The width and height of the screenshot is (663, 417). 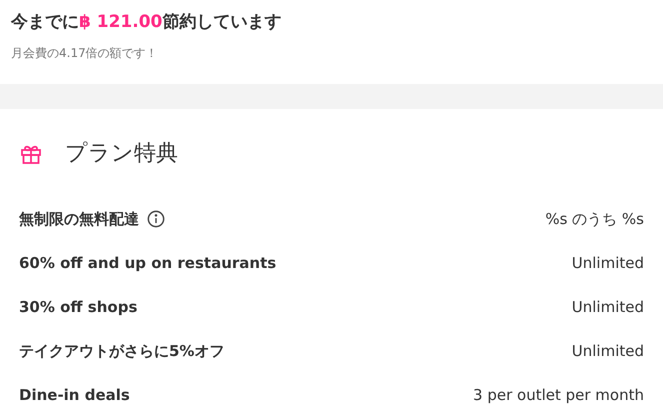 I want to click on benefit-value: %s のうち %s, so click(x=594, y=219).